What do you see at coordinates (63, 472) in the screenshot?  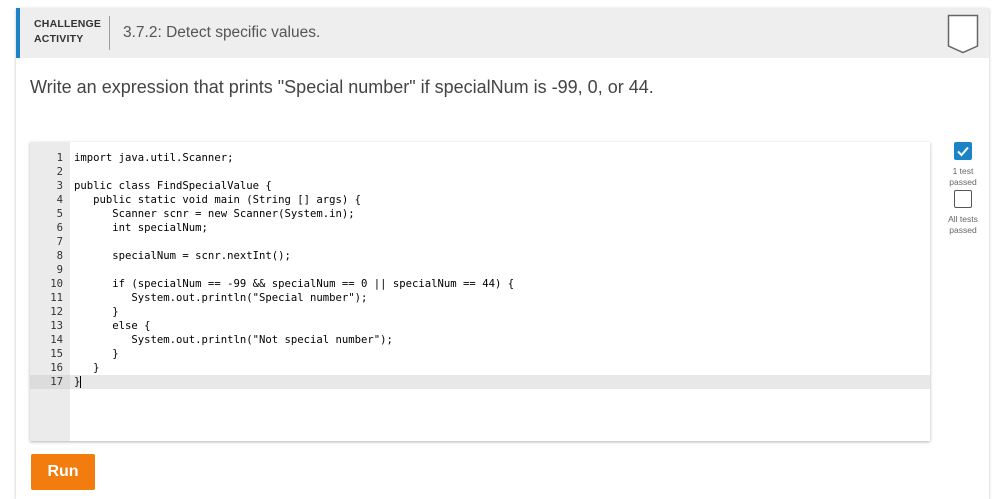 I see `run-button: Run` at bounding box center [63, 472].